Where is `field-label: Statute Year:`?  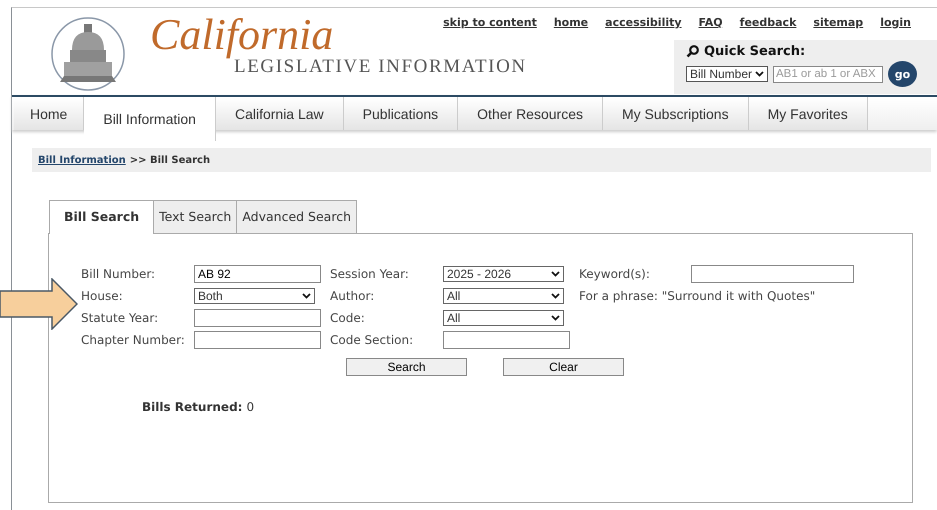
field-label: Statute Year: is located at coordinates (120, 318).